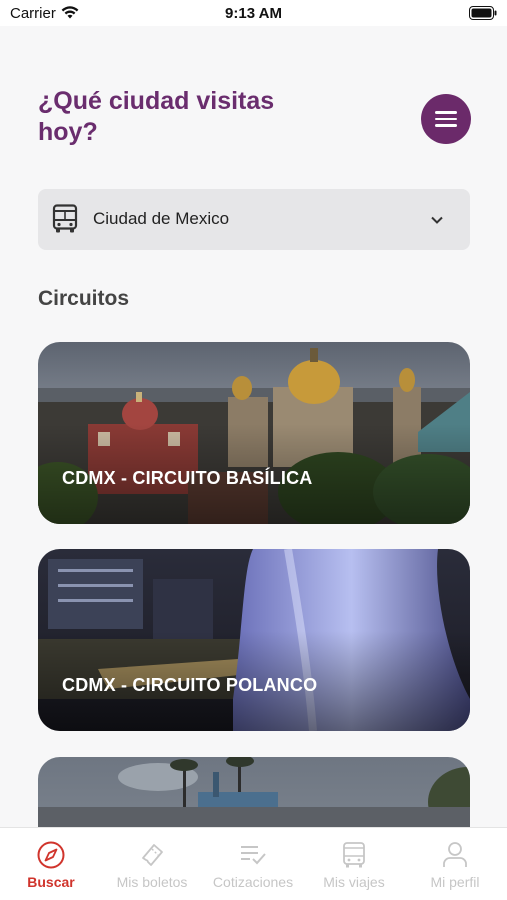  What do you see at coordinates (455, 854) in the screenshot?
I see `person-icon` at bounding box center [455, 854].